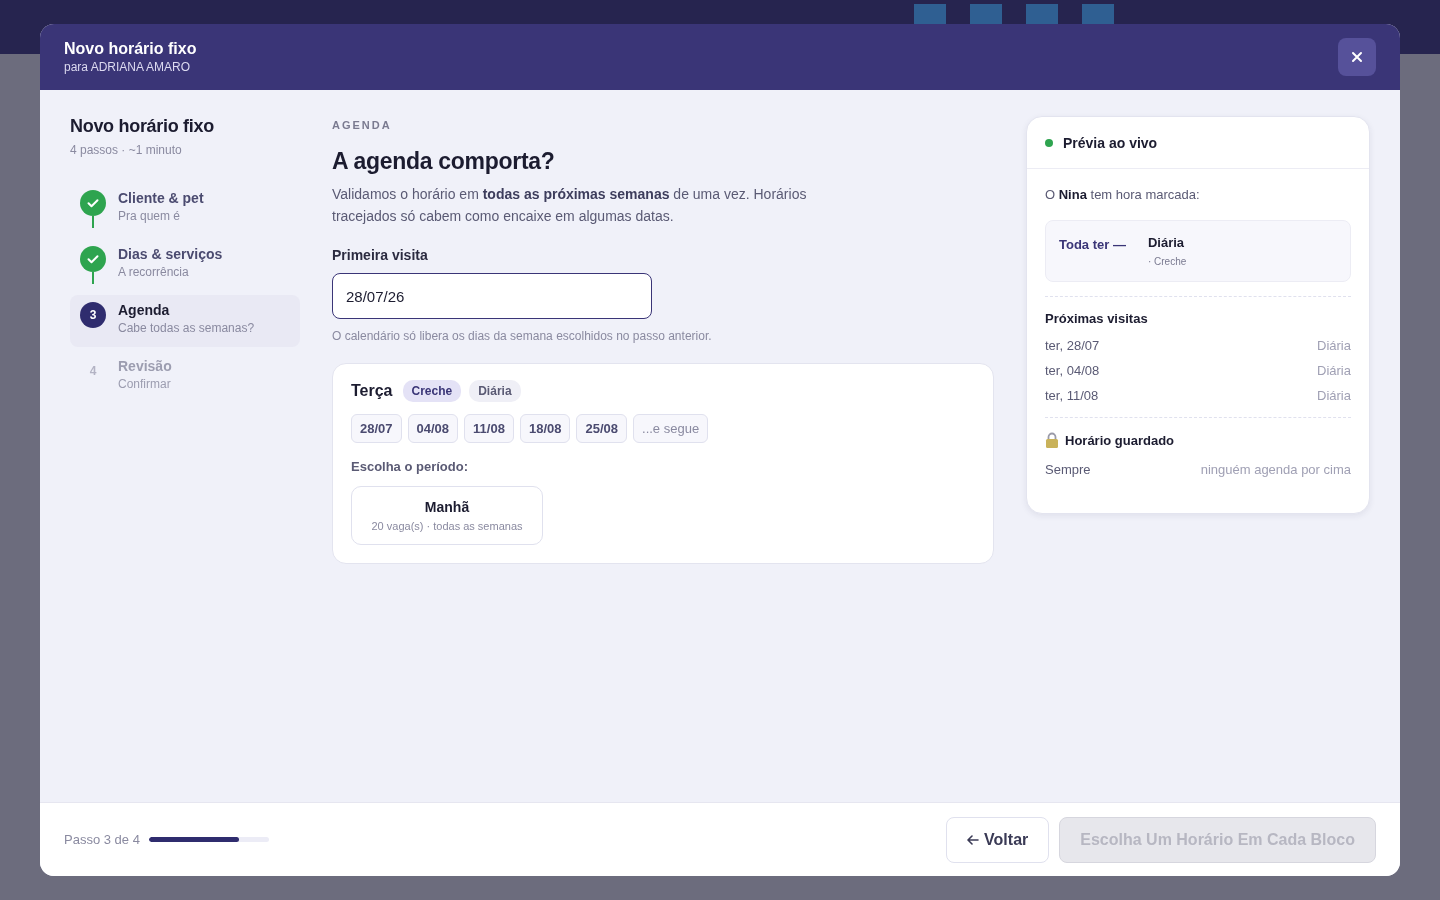 Image resolution: width=1440 pixels, height=900 pixels. I want to click on step-label: Agenda, so click(144, 310).